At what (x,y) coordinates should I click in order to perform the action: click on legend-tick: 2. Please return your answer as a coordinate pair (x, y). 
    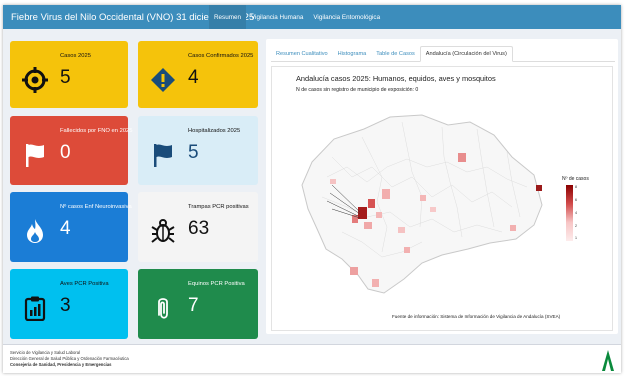
    Looking at the image, I should click on (576, 226).